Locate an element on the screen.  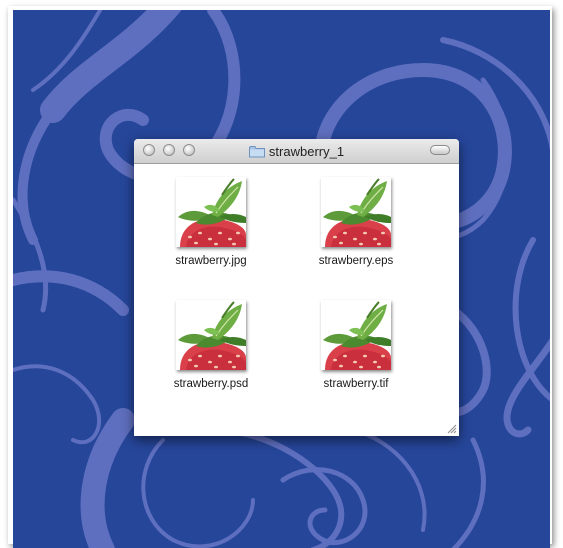
window-title-group: strawberry_1 is located at coordinates (296, 151).